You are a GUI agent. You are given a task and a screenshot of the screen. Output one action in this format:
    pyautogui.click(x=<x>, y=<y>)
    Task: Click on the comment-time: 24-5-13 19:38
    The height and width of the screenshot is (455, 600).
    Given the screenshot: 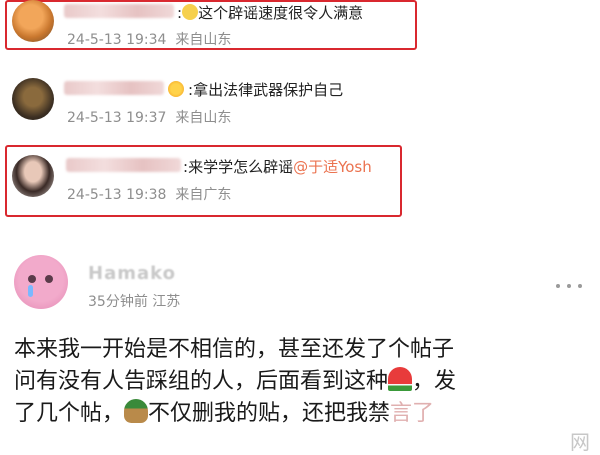 What is the action you would take?
    pyautogui.click(x=117, y=195)
    